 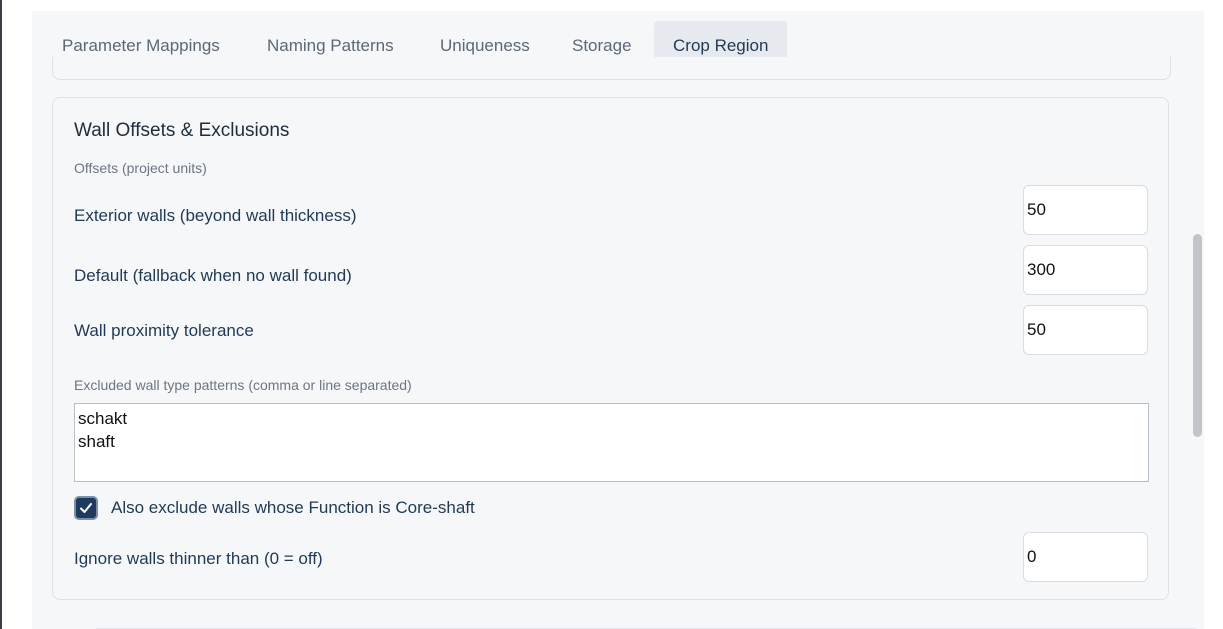 I want to click on proximity-tolerance-label: Wall proximity tolerance, so click(x=164, y=330).